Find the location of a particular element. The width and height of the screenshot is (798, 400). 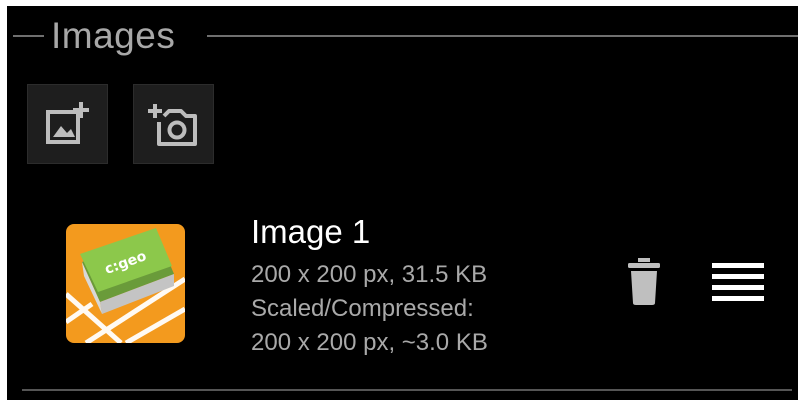

trash-icon is located at coordinates (644, 281).